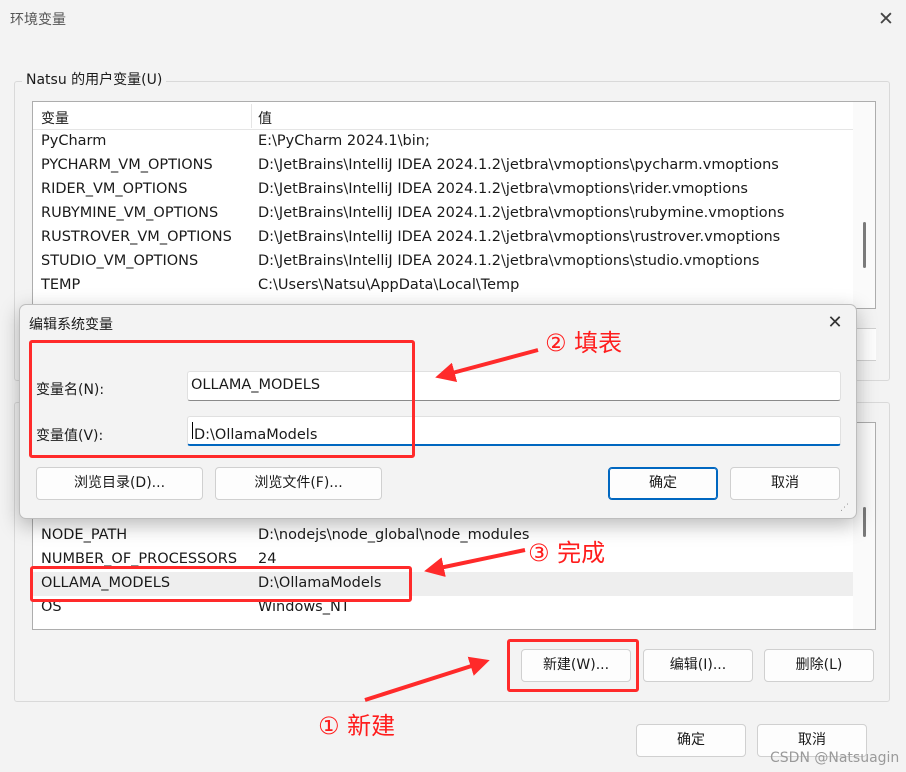  What do you see at coordinates (357, 726) in the screenshot?
I see `annotation-step1: ① 新建` at bounding box center [357, 726].